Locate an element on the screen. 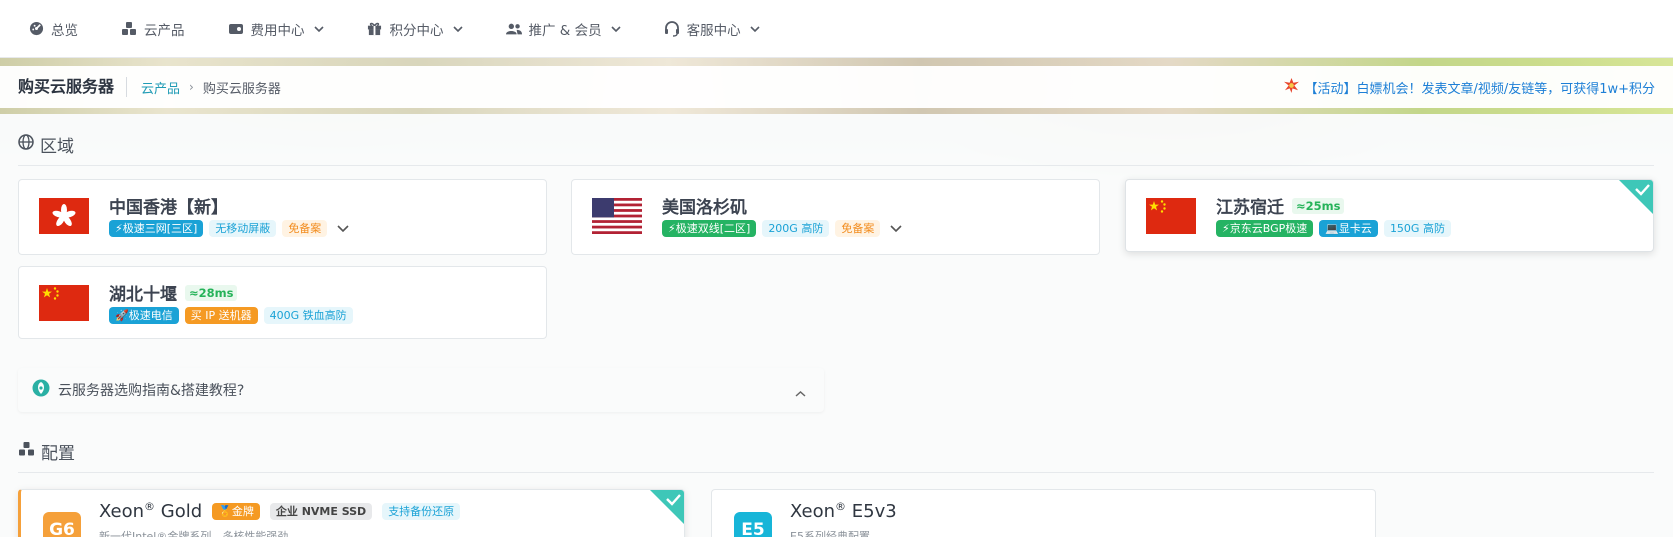 This screenshot has width=1673, height=537. nav-item-points: 积分中心 is located at coordinates (415, 29).